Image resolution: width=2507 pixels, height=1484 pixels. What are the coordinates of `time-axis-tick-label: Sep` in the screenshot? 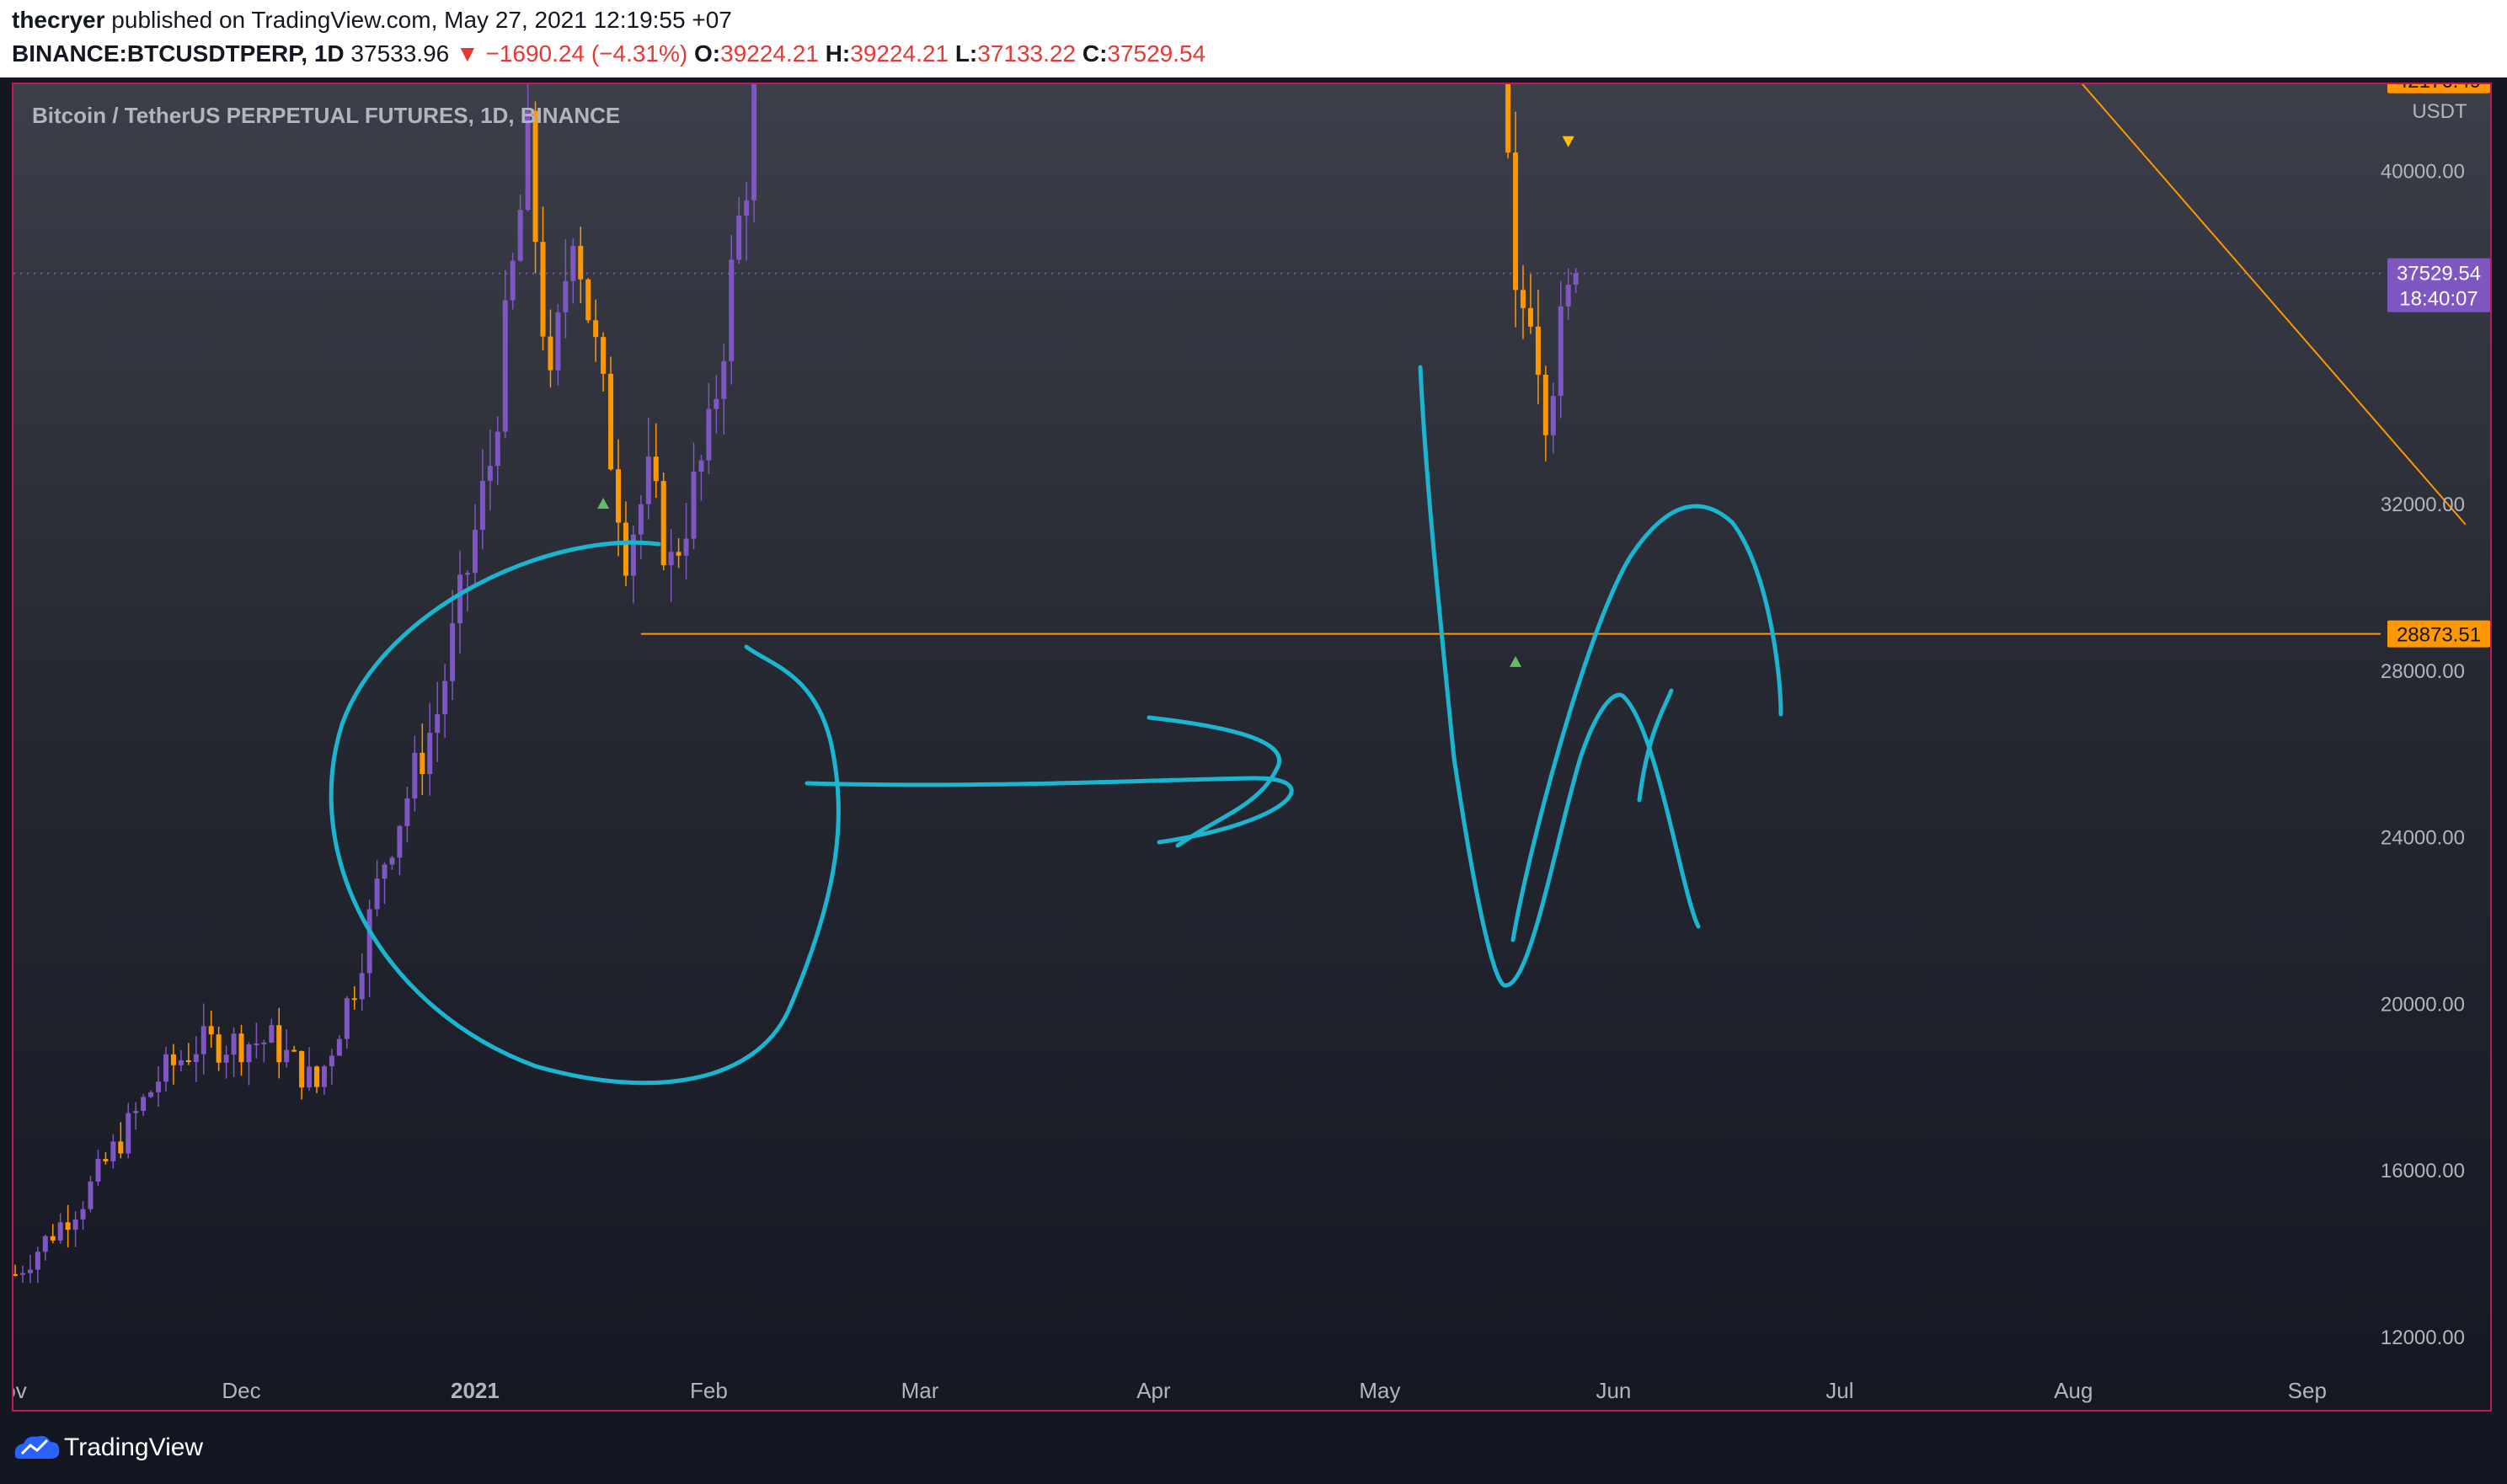 It's located at (2308, 1391).